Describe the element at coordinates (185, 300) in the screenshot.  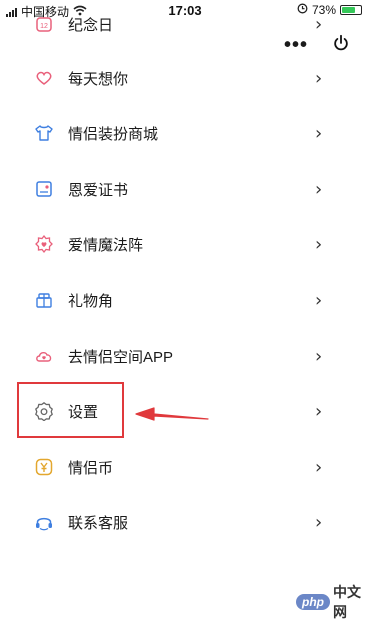
I see `menu-item-gift-corner: 礼物角 ›` at that location.